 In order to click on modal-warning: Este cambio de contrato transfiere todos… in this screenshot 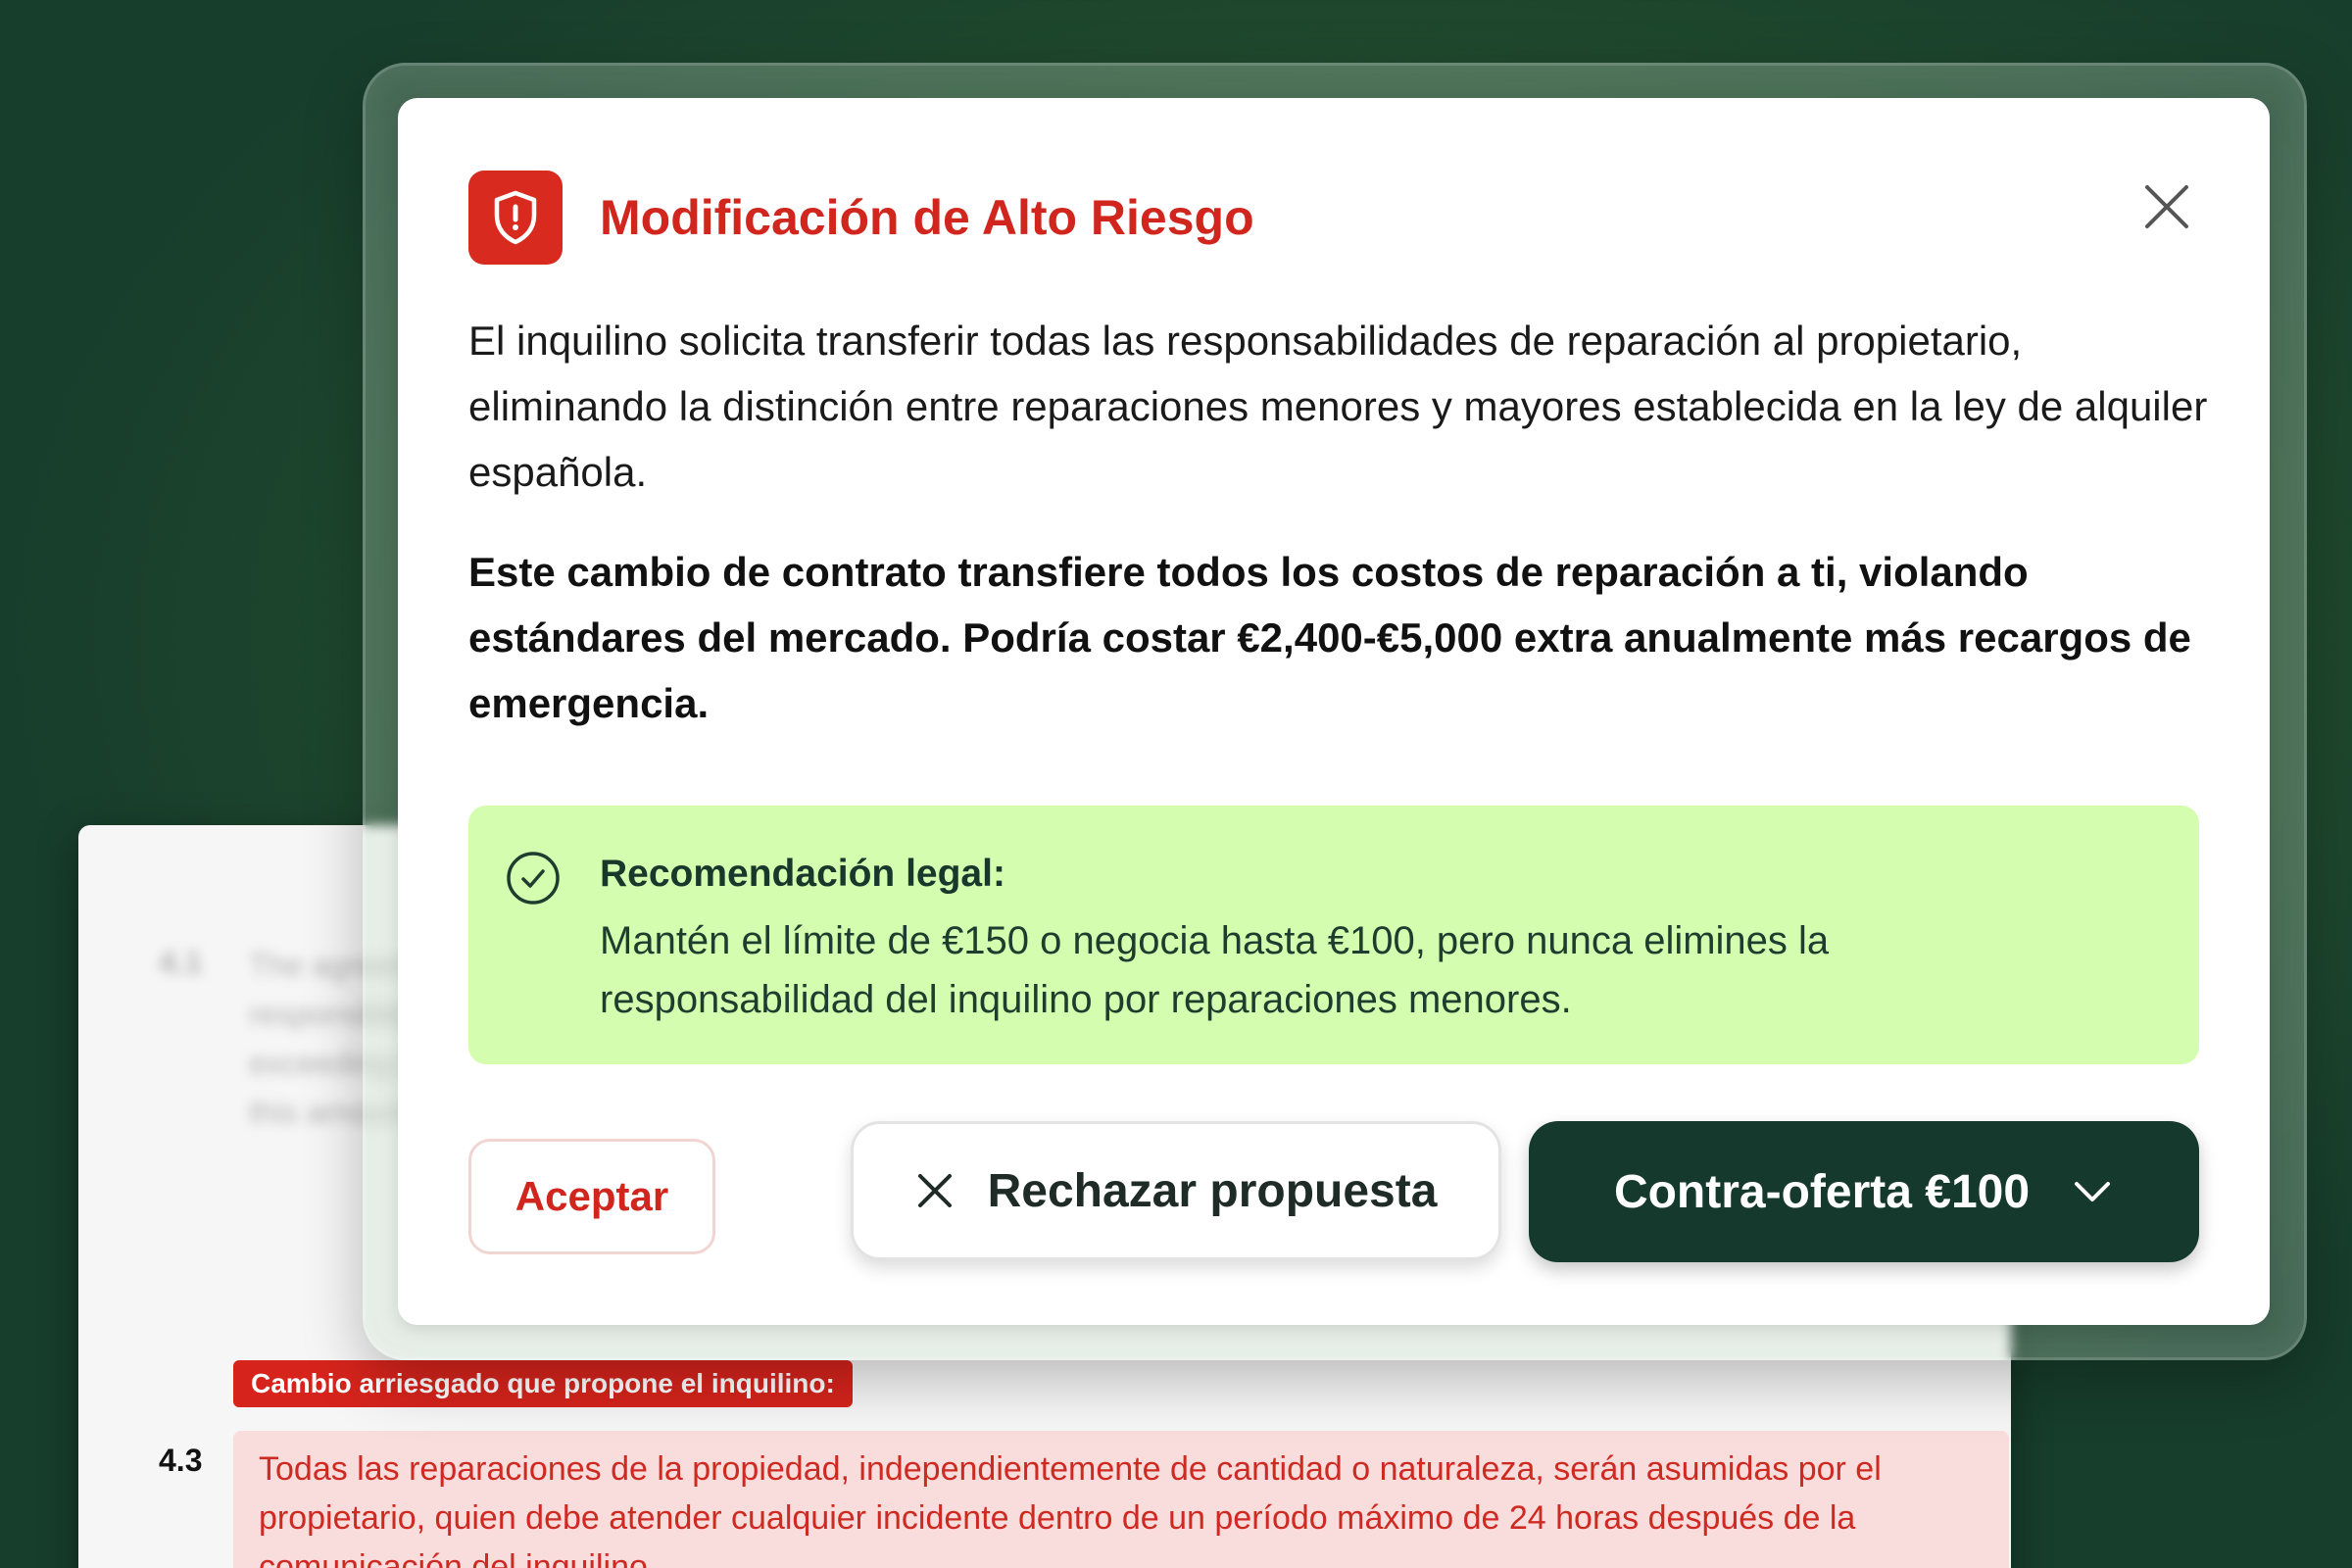, I will do `click(1329, 637)`.